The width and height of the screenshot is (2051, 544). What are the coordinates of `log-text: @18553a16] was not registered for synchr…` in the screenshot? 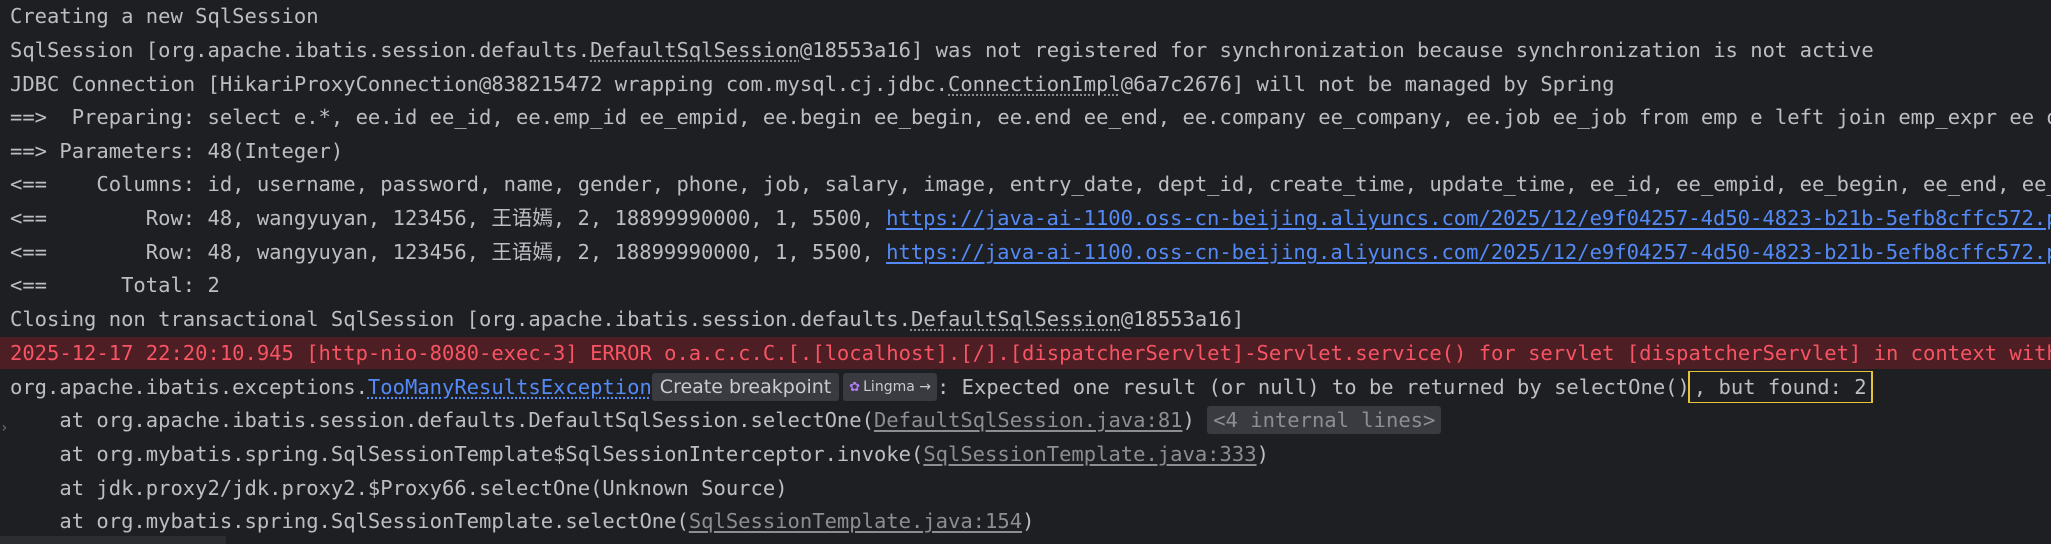 It's located at (1336, 50).